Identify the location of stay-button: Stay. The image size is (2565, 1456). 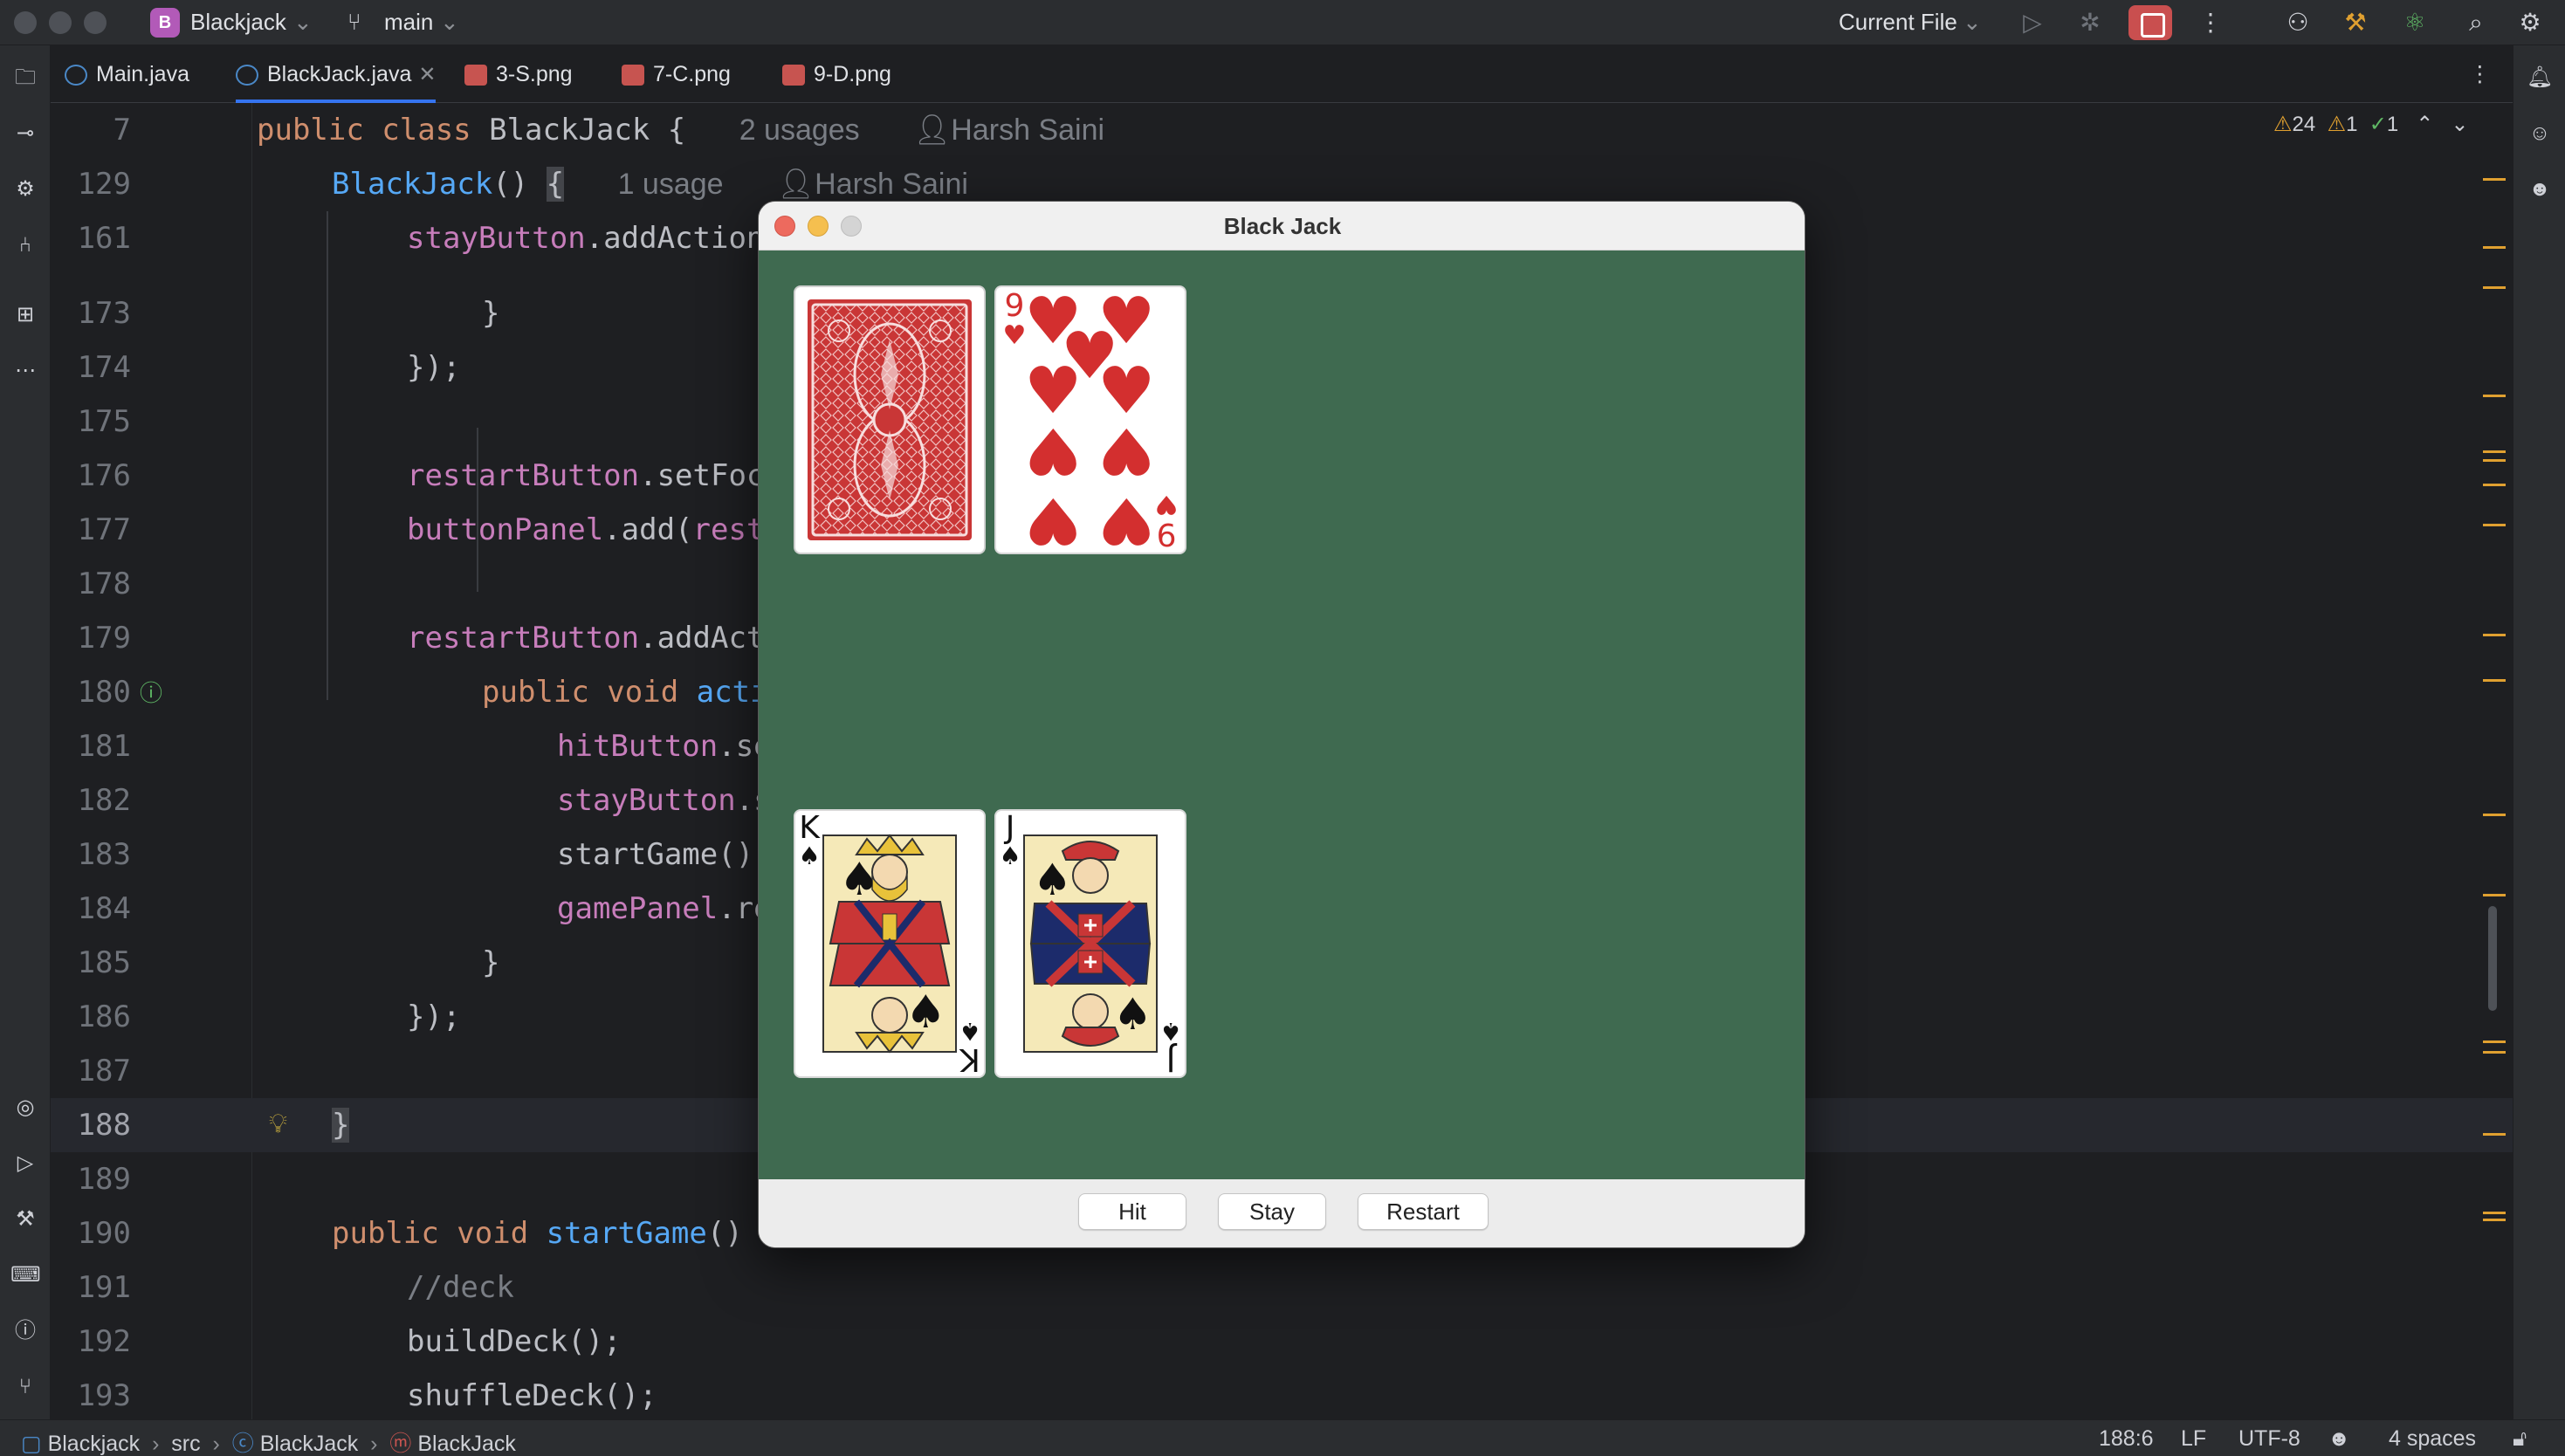
(1272, 1211).